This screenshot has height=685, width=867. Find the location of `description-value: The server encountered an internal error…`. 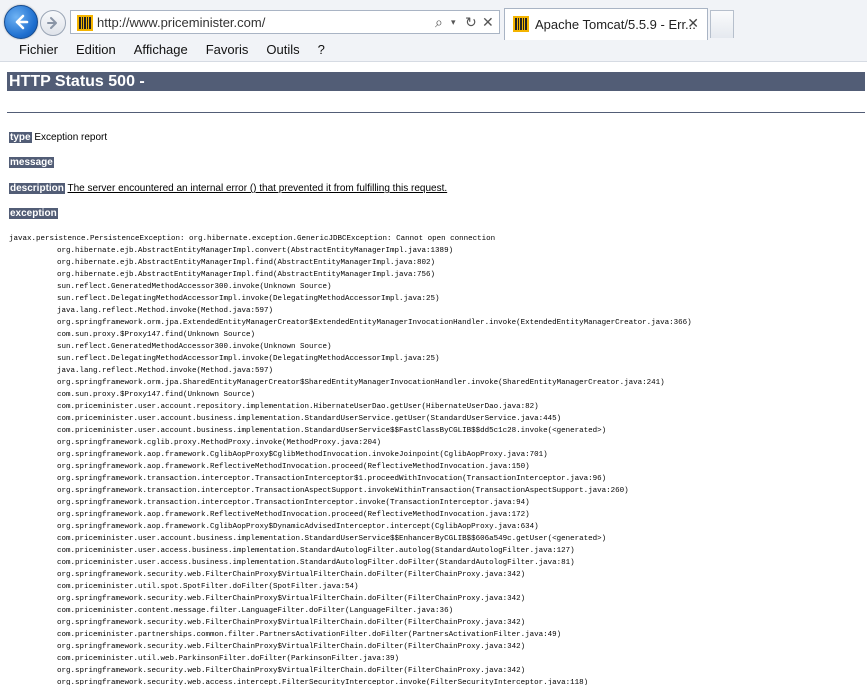

description-value: The server encountered an internal error… is located at coordinates (257, 188).